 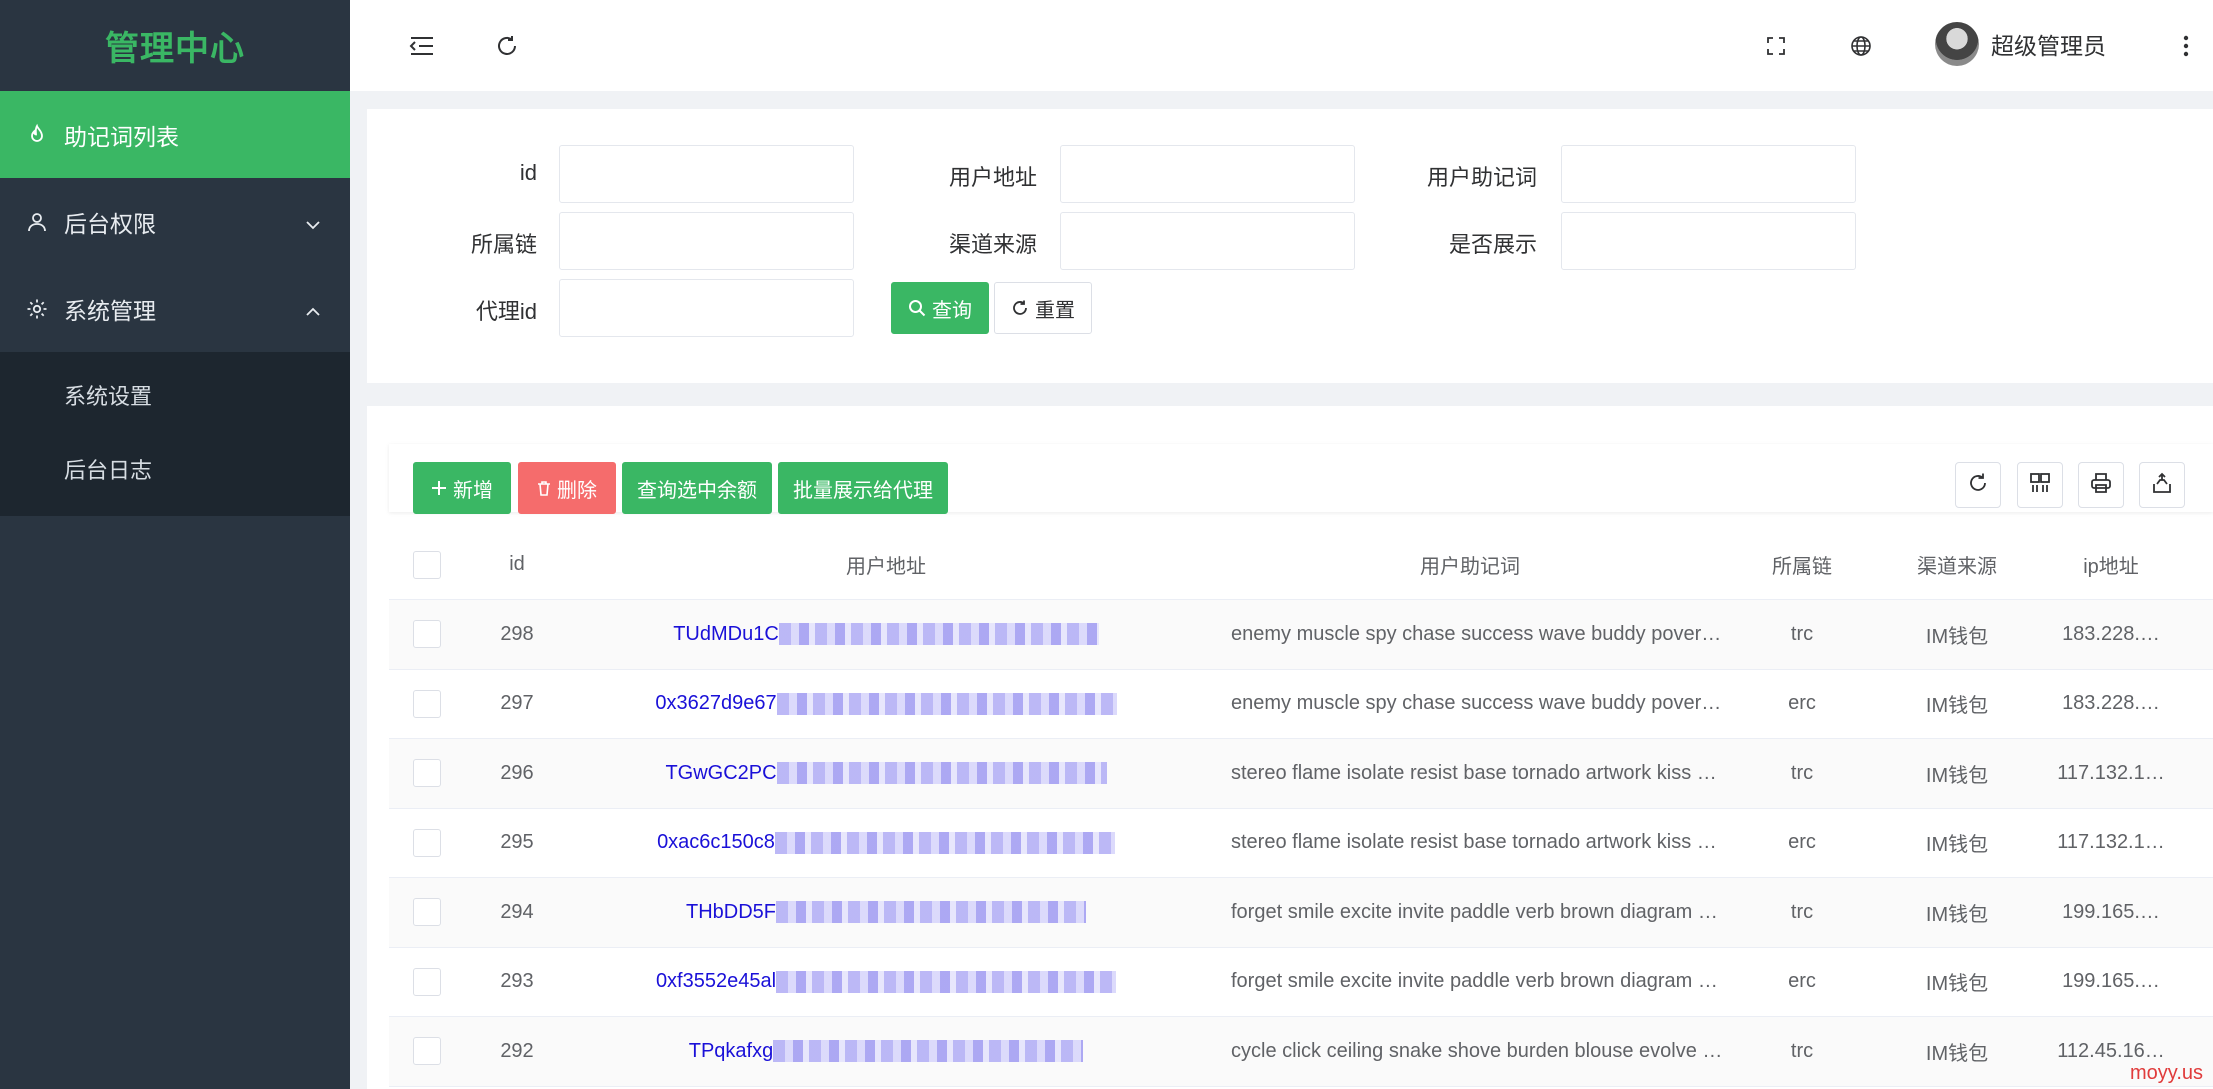 I want to click on row-address-cell: 0xf3552e45al, so click(x=886, y=982).